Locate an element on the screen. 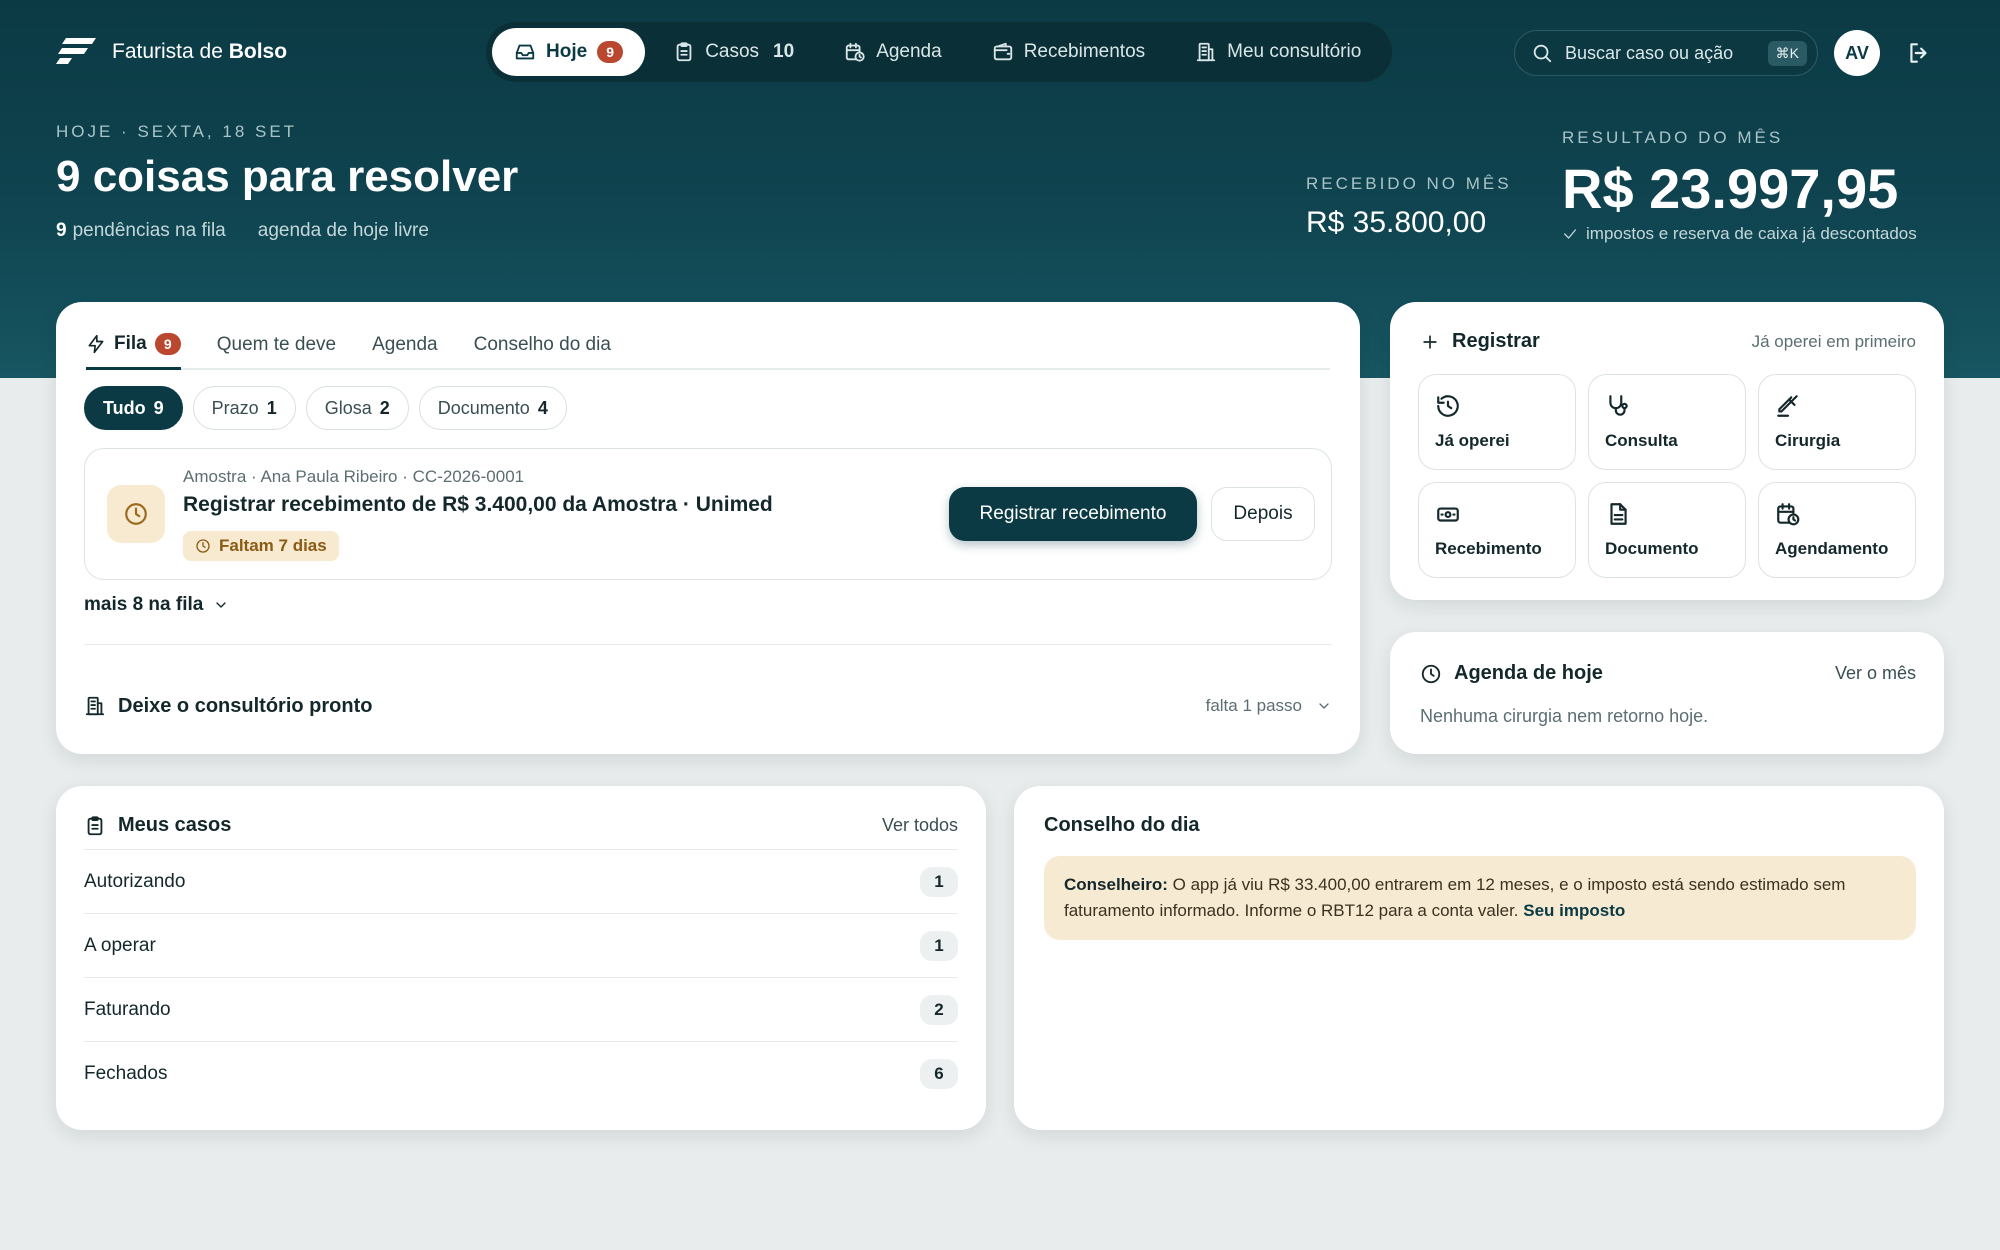 This screenshot has height=1250, width=2000. tab-fila: Fila 9 is located at coordinates (133, 347).